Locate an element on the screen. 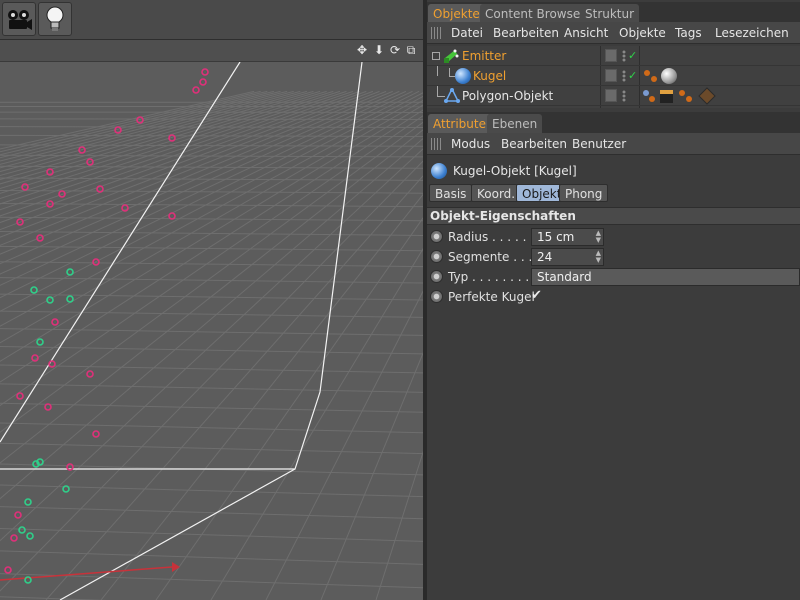  tab-objekte: Objekte is located at coordinates (456, 14).